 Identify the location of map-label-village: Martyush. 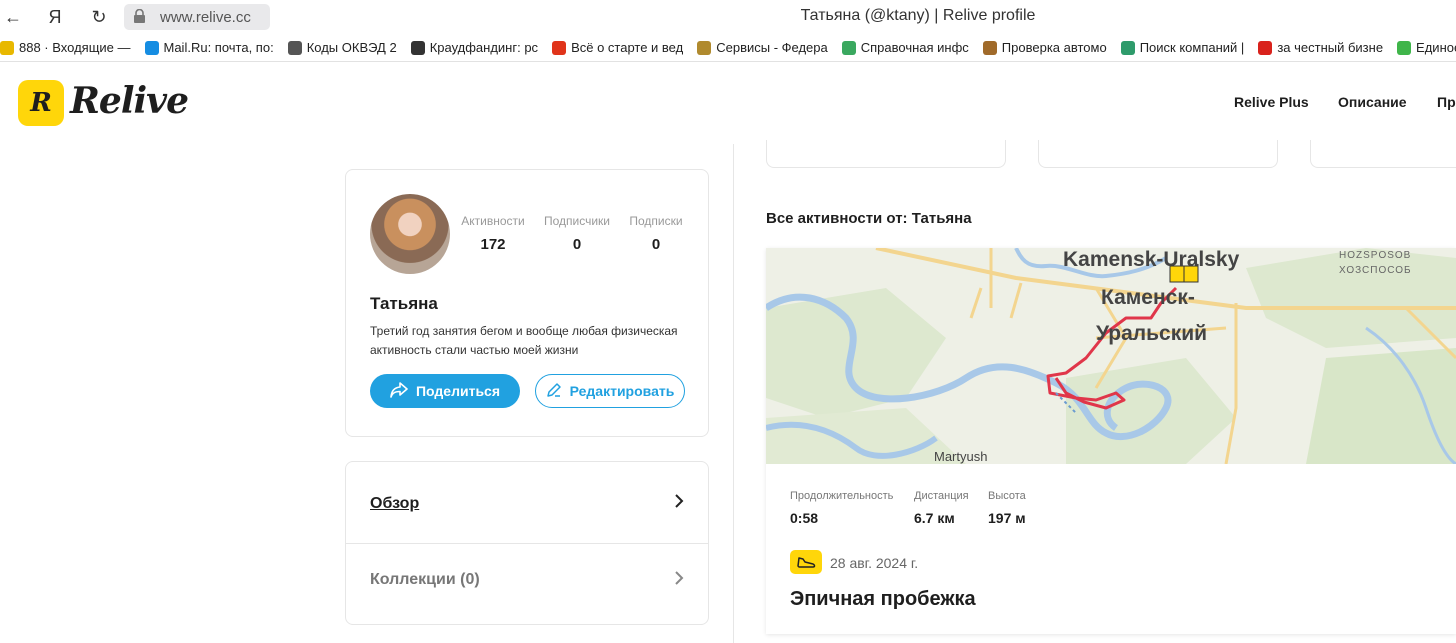
(961, 456).